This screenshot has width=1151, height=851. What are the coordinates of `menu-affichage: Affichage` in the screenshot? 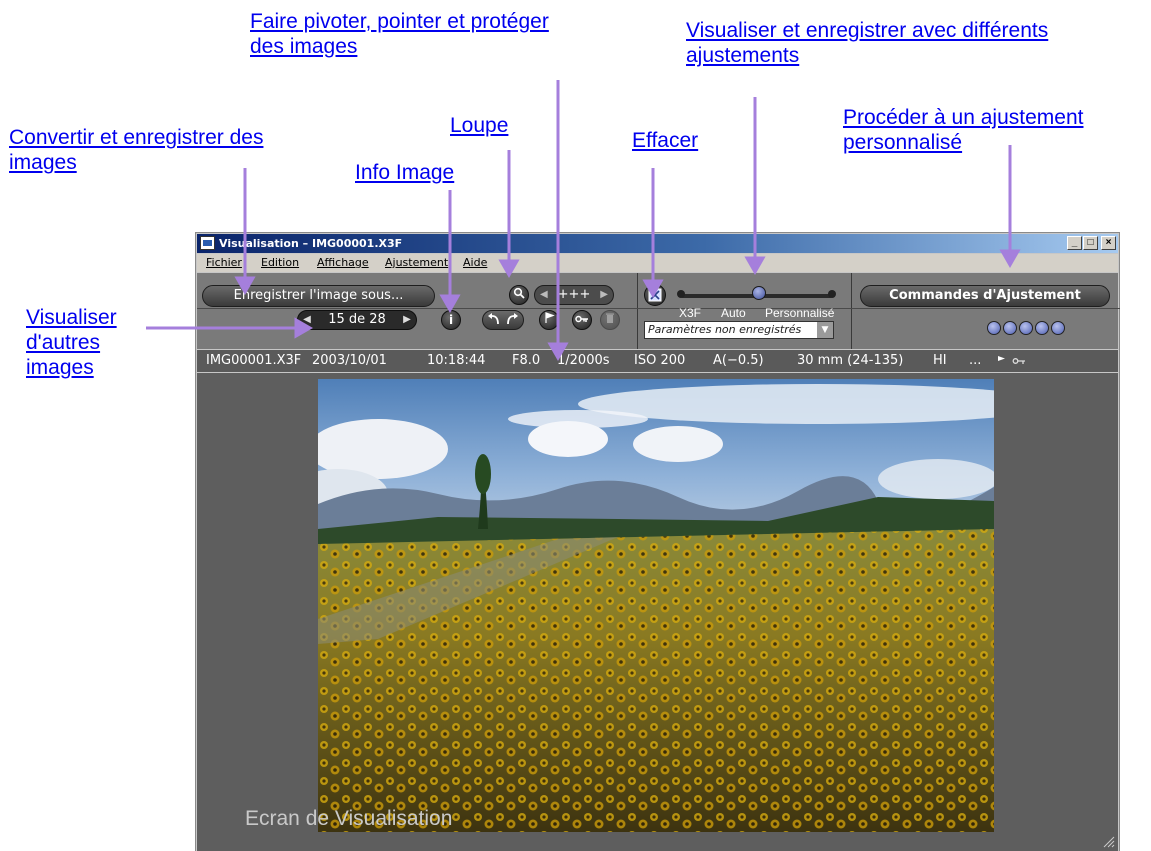 It's located at (343, 262).